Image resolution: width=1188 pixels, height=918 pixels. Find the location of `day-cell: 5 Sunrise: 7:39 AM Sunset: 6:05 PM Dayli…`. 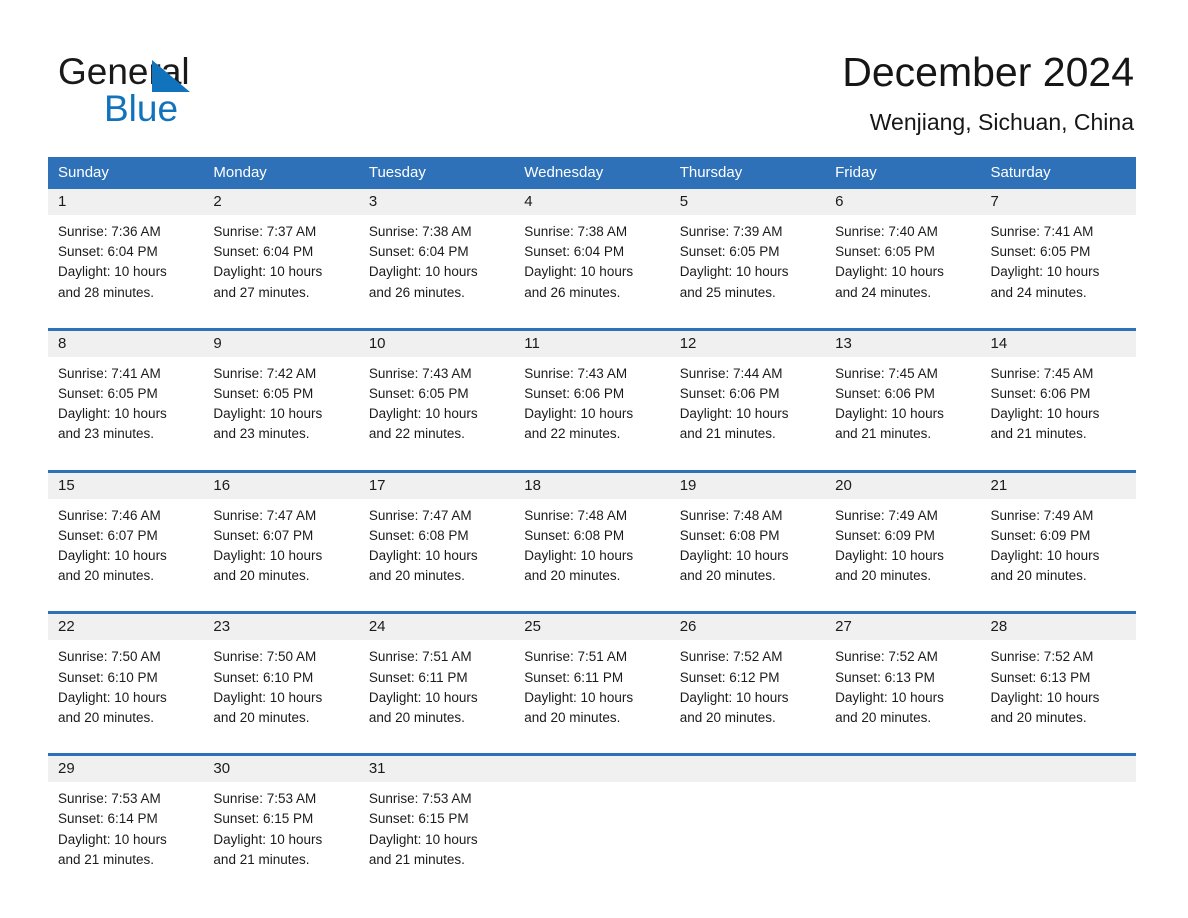

day-cell: 5 Sunrise: 7:39 AM Sunset: 6:05 PM Dayli… is located at coordinates (747, 253).